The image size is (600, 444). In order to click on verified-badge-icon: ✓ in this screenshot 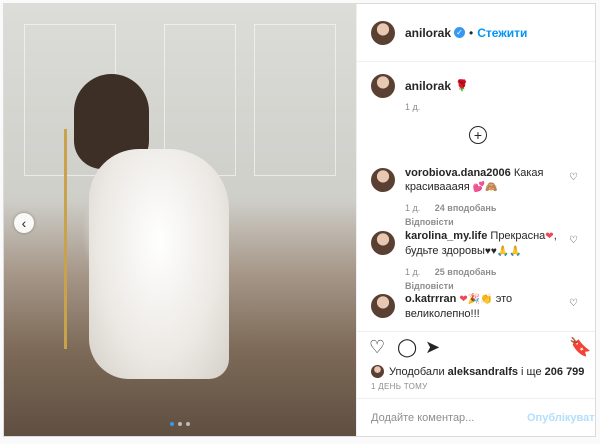, I will do `click(460, 32)`.